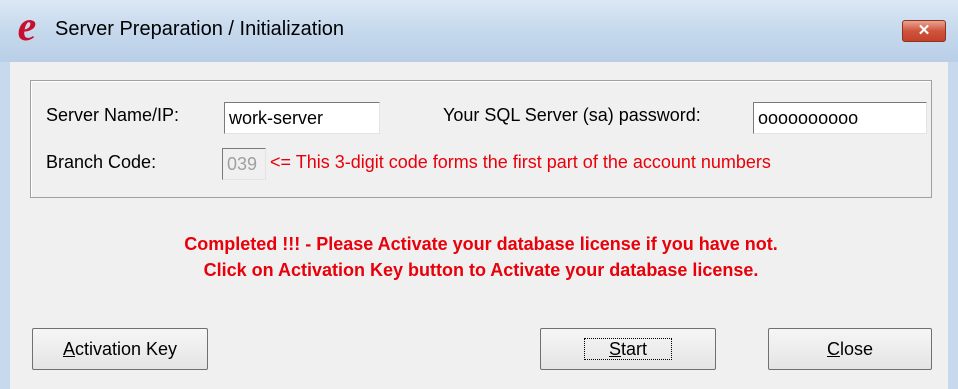  Describe the element at coordinates (953, 225) in the screenshot. I see `window-frame-right` at that location.